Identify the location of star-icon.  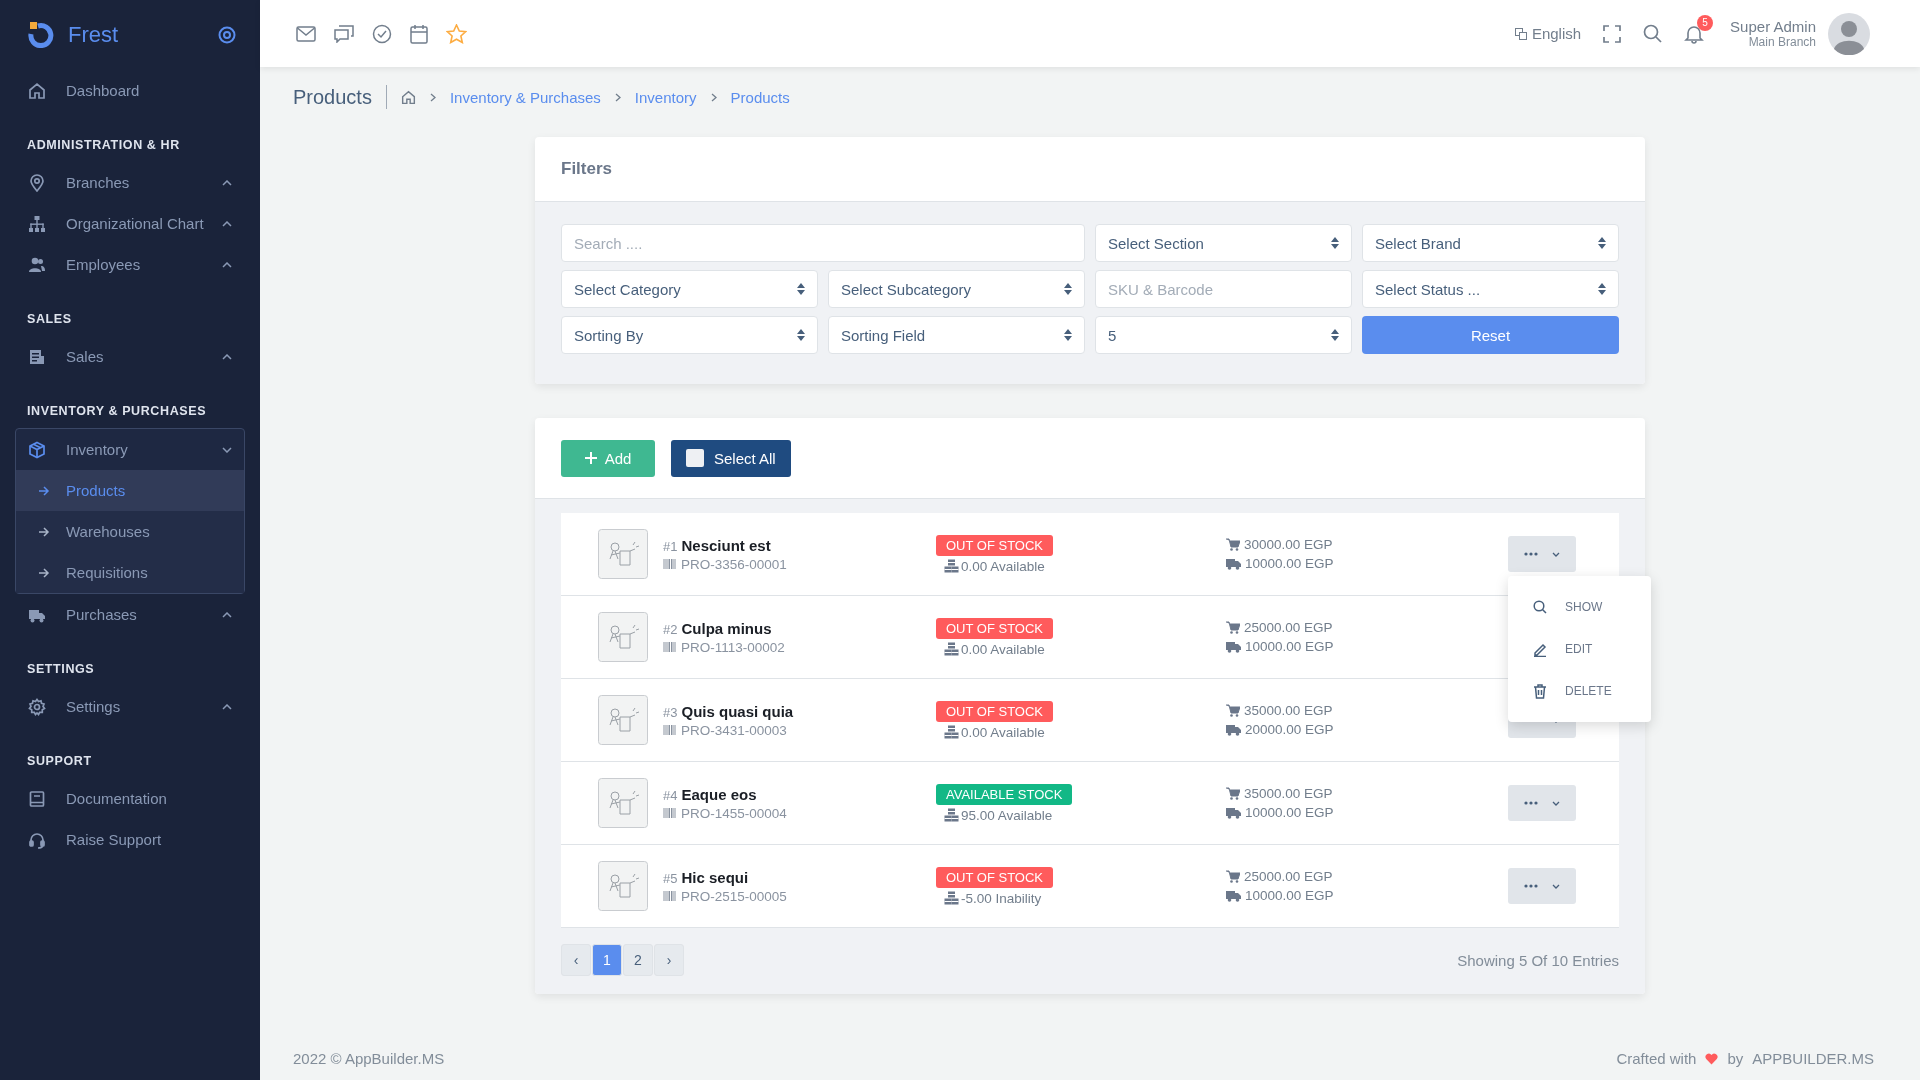
(456, 33).